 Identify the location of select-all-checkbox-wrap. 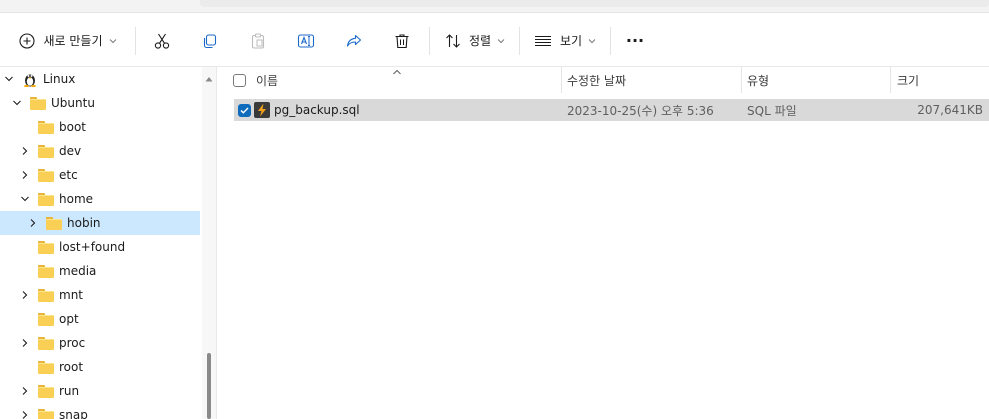
(239, 80).